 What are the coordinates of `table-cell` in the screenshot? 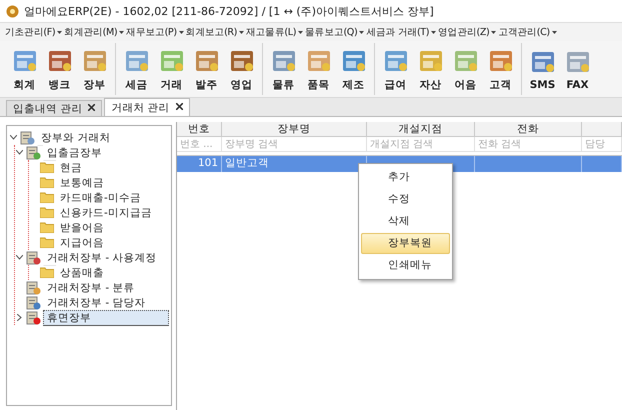 It's located at (602, 164).